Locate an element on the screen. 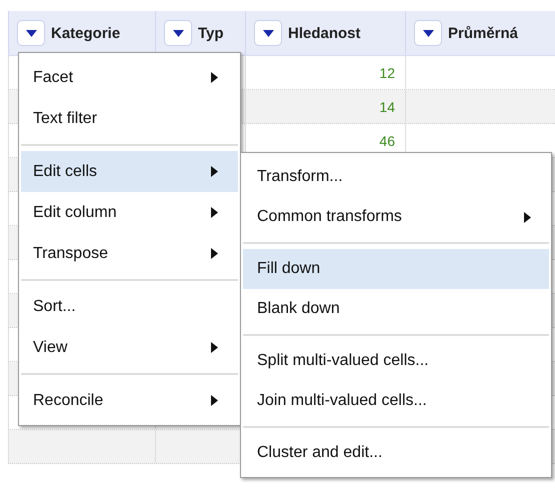 The image size is (555, 488). column-header: Hledanost is located at coordinates (324, 33).